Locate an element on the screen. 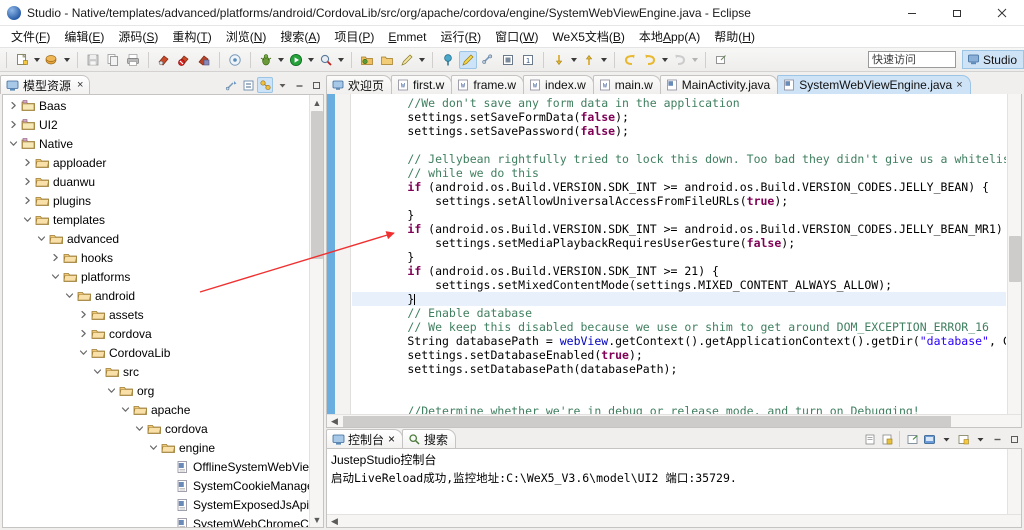 Image resolution: width=1024 pixels, height=530 pixels. edit-caret is located at coordinates (421, 60).